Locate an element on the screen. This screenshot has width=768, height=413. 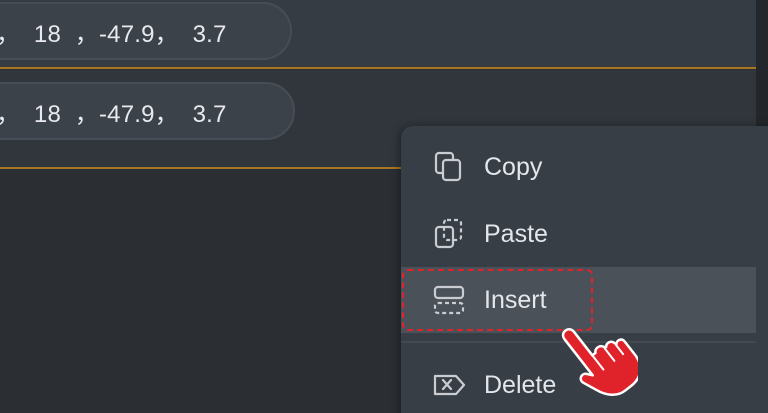
menu-item-paste: Paste is located at coordinates (578, 234).